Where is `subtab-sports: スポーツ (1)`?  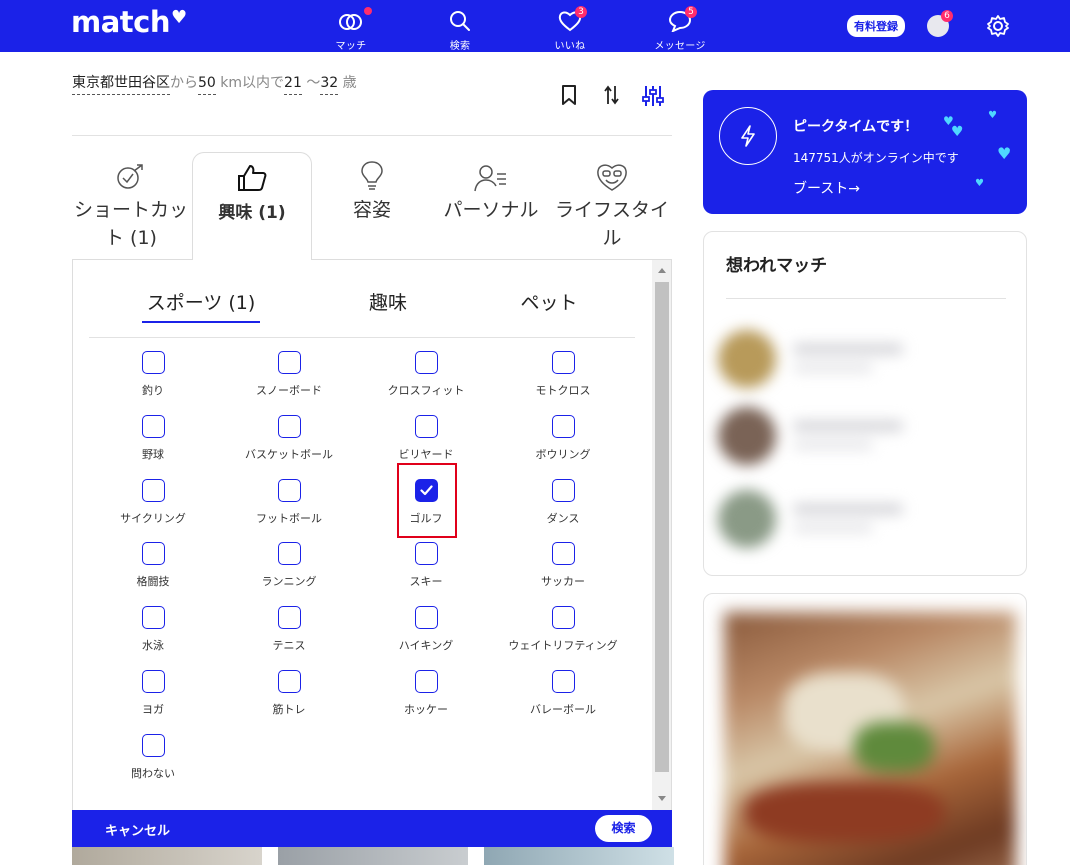 subtab-sports: スポーツ (1) is located at coordinates (201, 305).